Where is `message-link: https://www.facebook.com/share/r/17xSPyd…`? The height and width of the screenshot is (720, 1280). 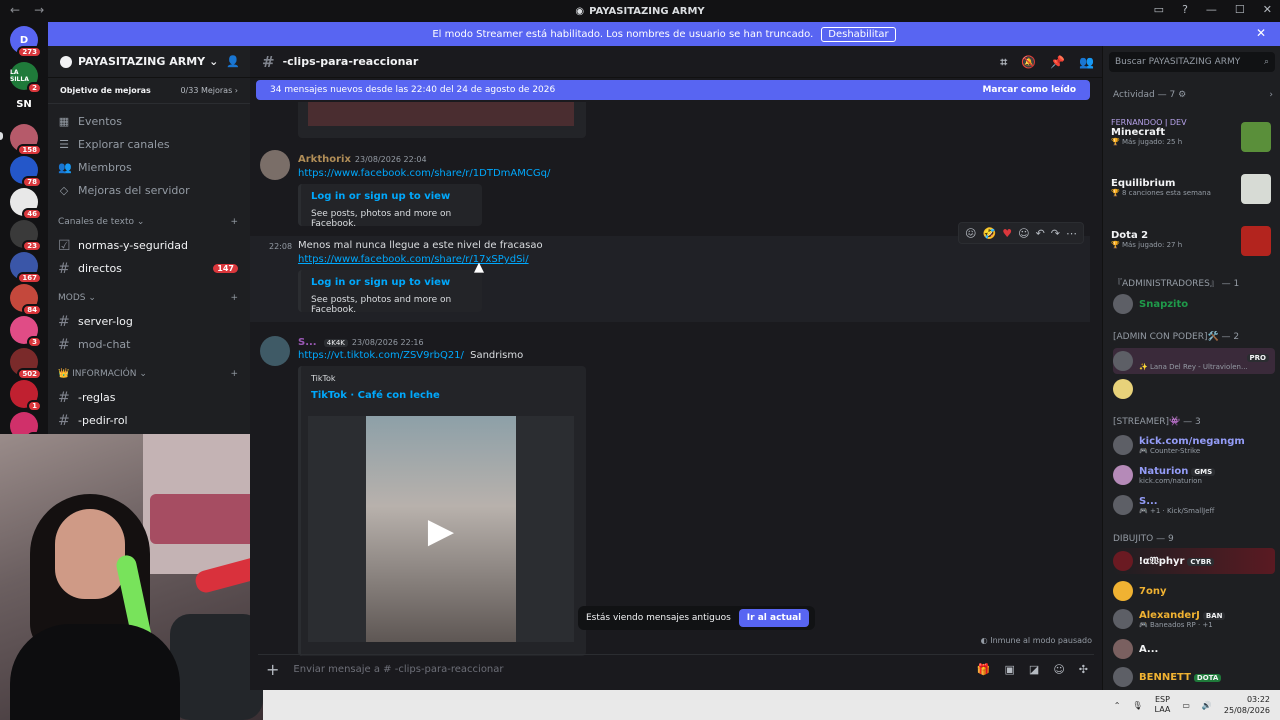
message-link: https://www.facebook.com/share/r/17xSPyd… is located at coordinates (413, 259).